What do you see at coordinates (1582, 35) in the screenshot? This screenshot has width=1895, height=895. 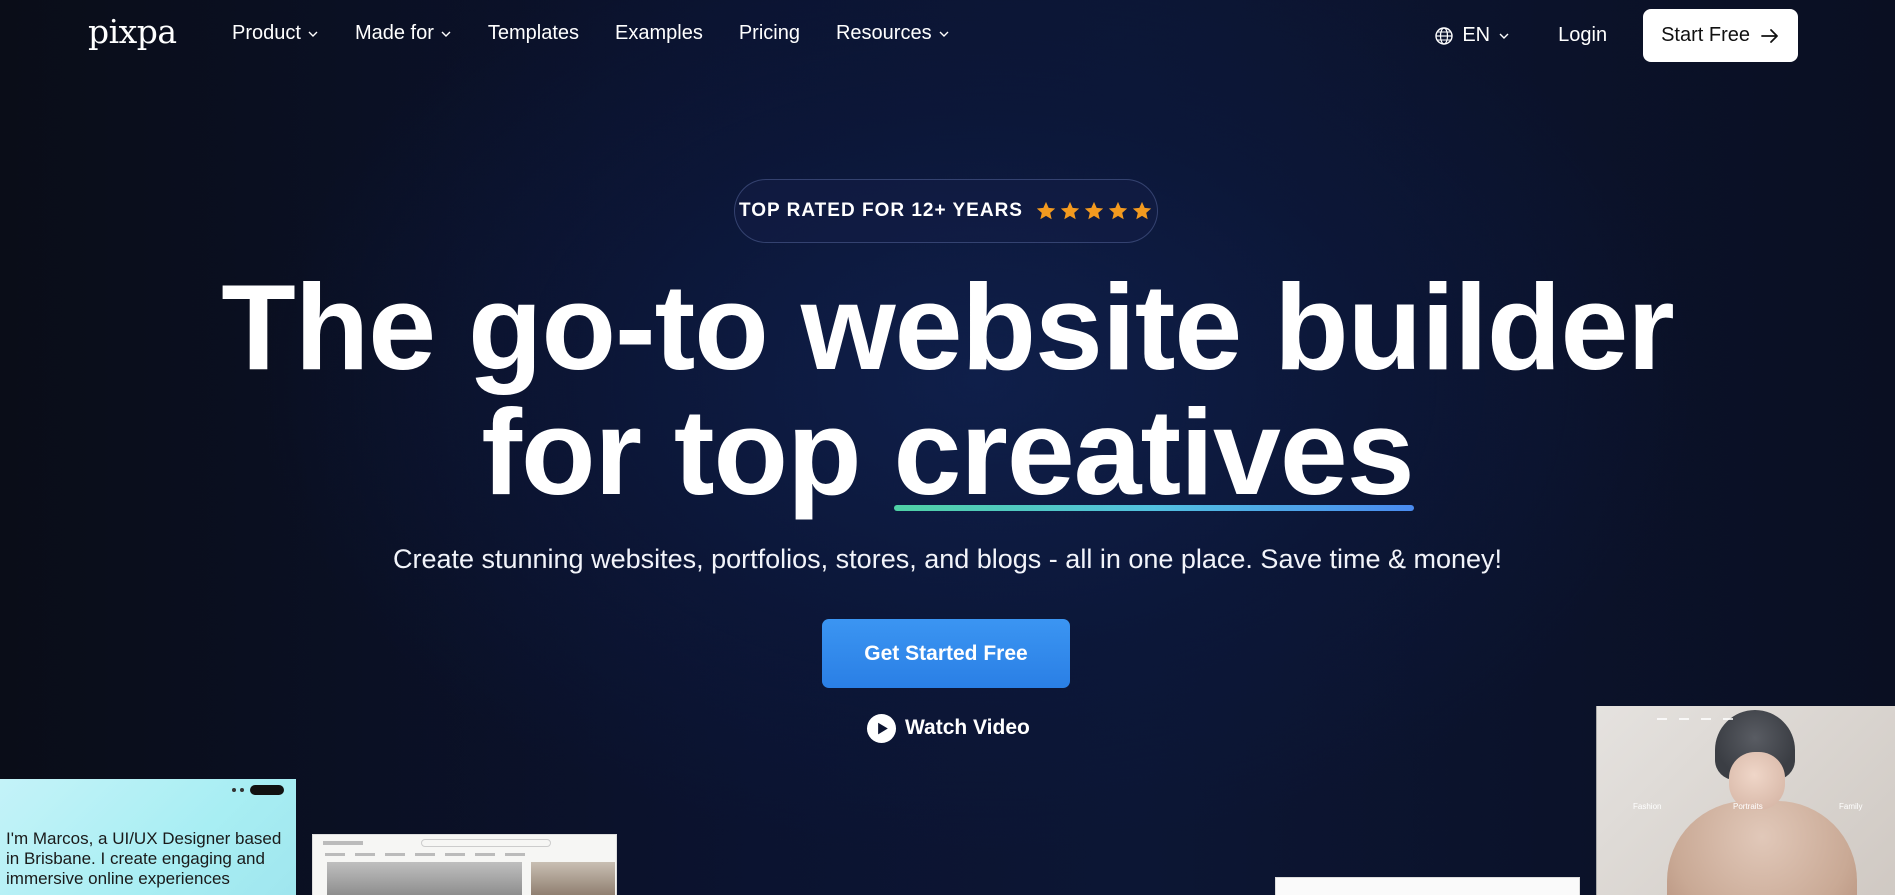 I see `login-link: Login` at bounding box center [1582, 35].